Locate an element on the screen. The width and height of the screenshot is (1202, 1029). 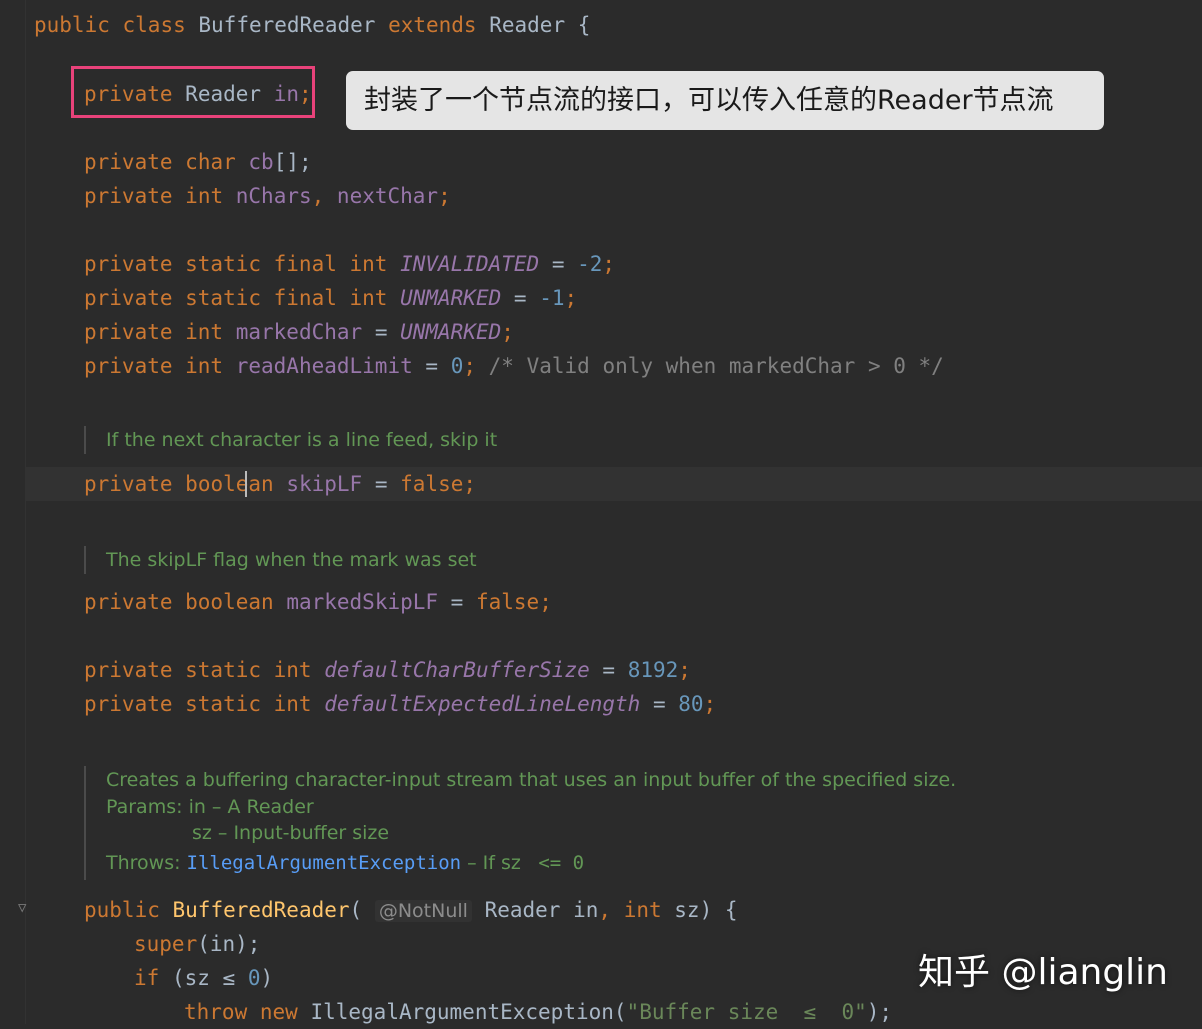
field-nchars-line: private int nChars, nextChar; is located at coordinates (267, 196).